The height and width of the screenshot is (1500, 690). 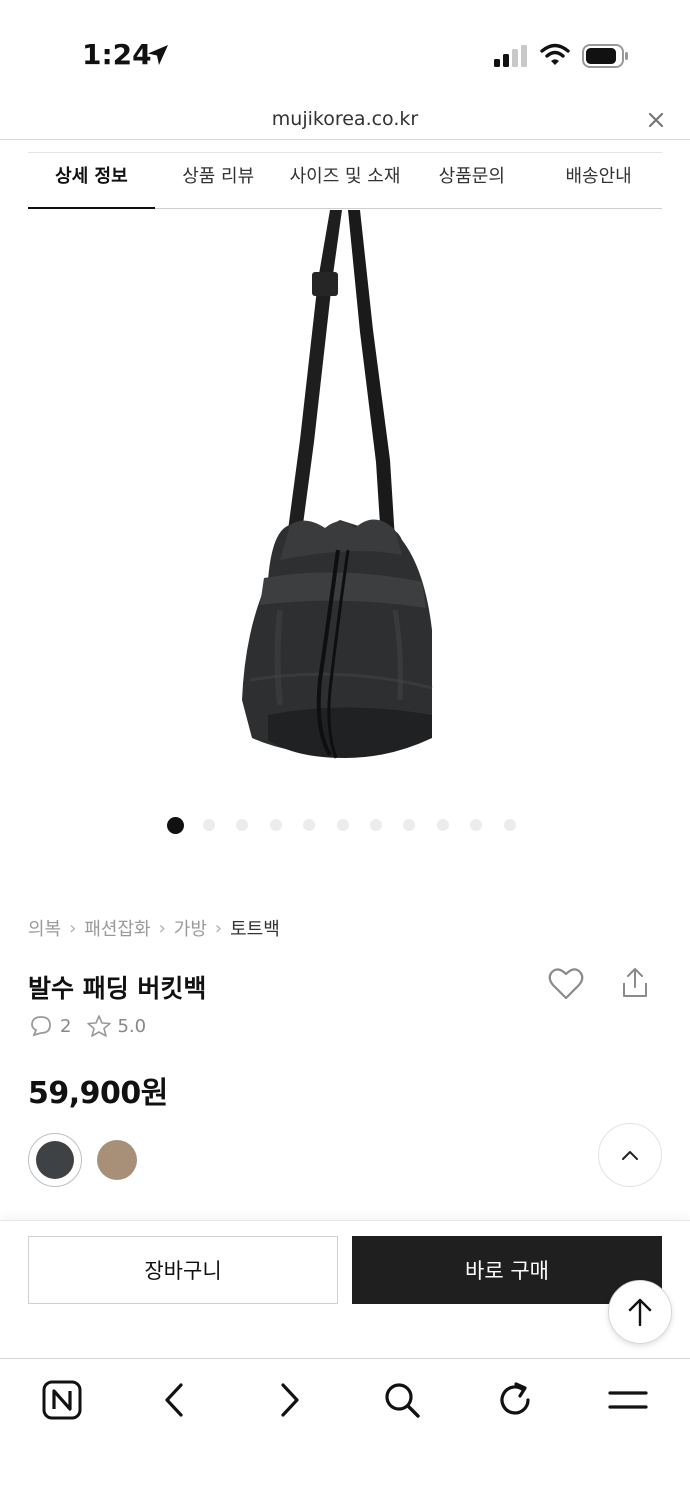 I want to click on heart-icon, so click(x=566, y=984).